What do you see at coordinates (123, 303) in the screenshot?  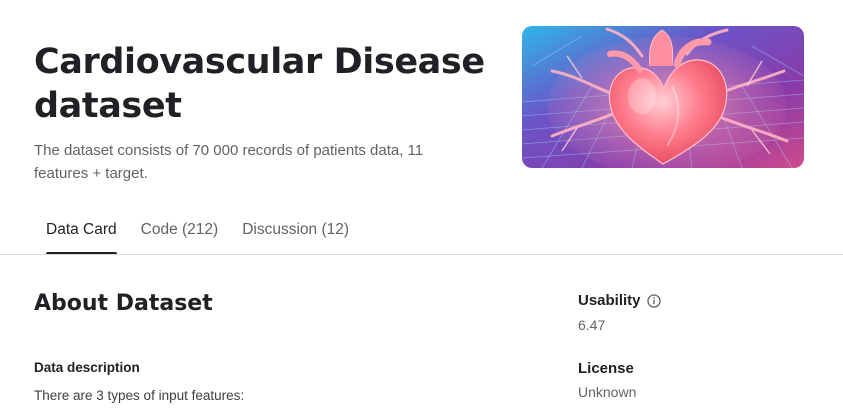 I see `about-dataset-heading: About Dataset` at bounding box center [123, 303].